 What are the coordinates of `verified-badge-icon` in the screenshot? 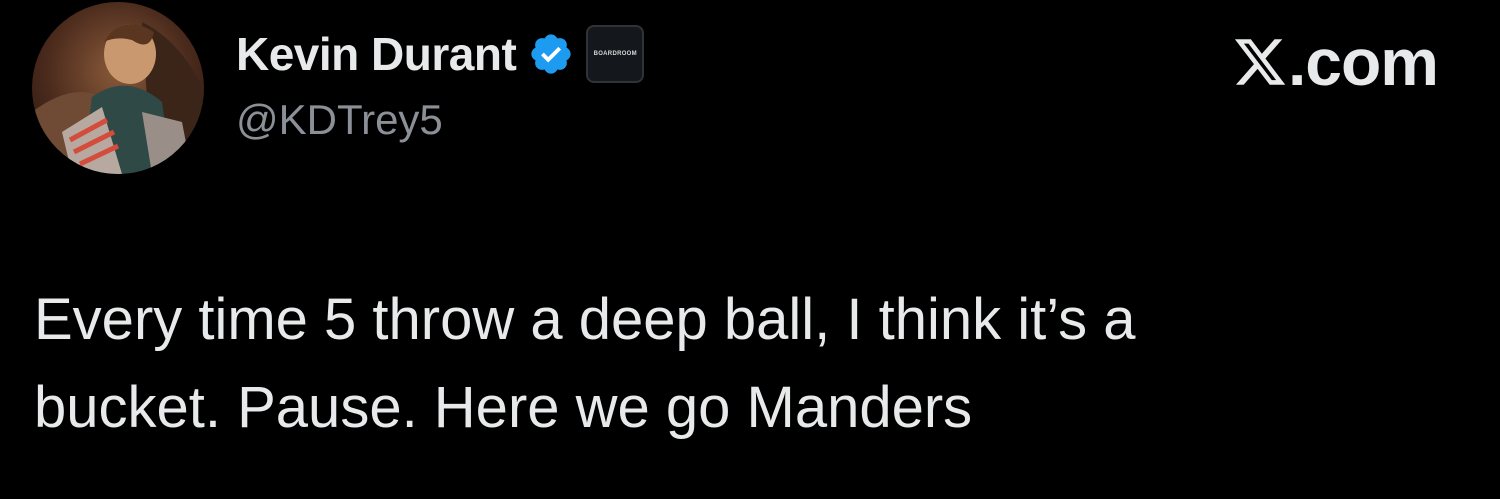 It's located at (551, 54).